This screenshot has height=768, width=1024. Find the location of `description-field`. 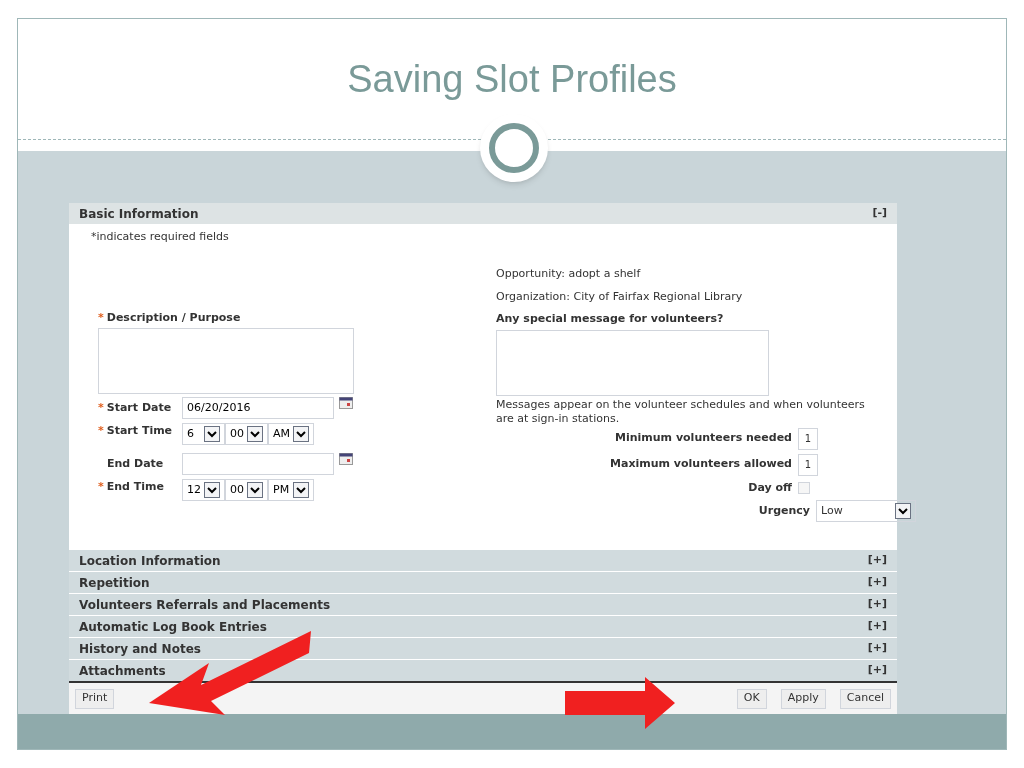

description-field is located at coordinates (226, 361).